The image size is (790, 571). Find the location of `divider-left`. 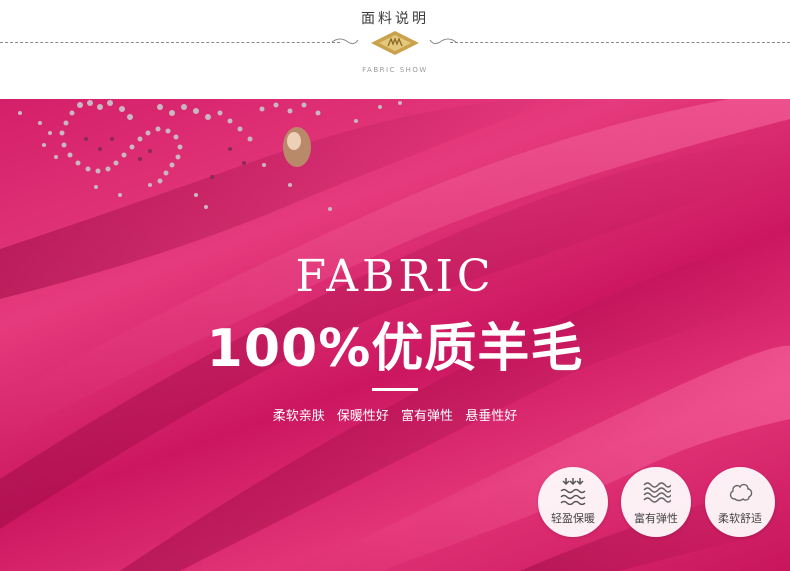

divider-left is located at coordinates (170, 42).